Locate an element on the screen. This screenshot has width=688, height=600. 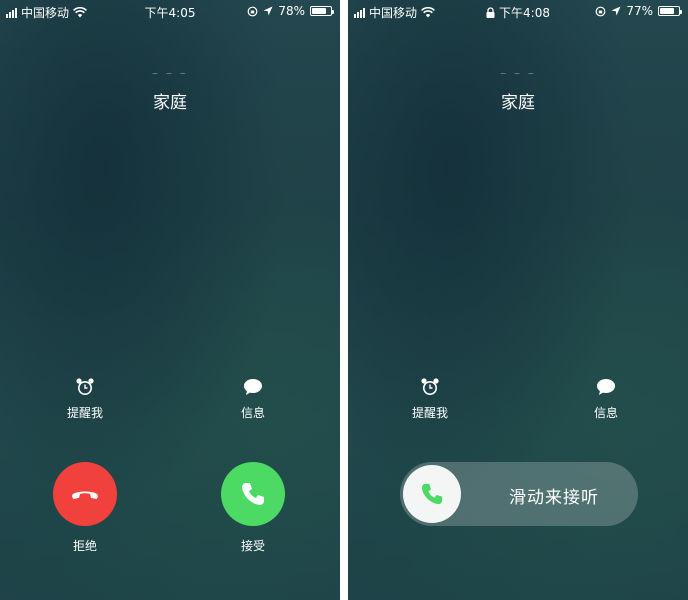
battery-percent: 77% is located at coordinates (639, 11).